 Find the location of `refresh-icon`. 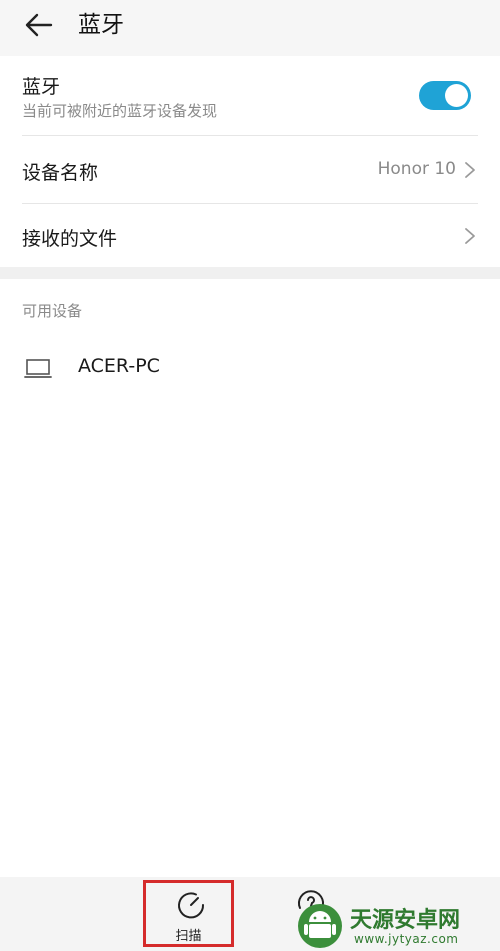

refresh-icon is located at coordinates (191, 905).